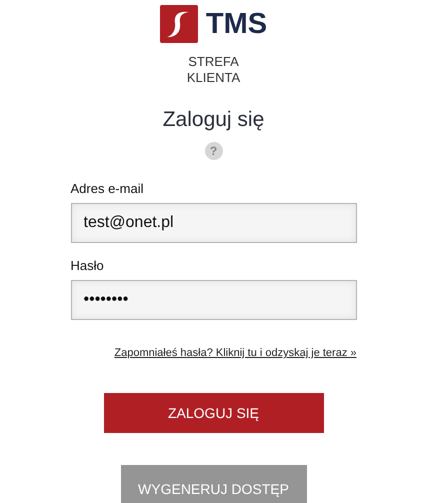 This screenshot has height=503, width=427. What do you see at coordinates (87, 266) in the screenshot?
I see `field-label: Hasło` at bounding box center [87, 266].